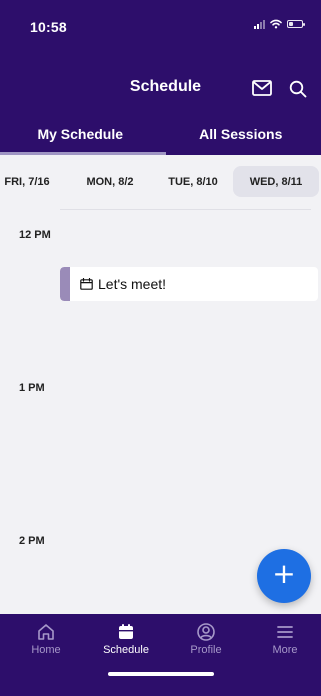 This screenshot has width=321, height=696. I want to click on nav-home: Home, so click(46, 639).